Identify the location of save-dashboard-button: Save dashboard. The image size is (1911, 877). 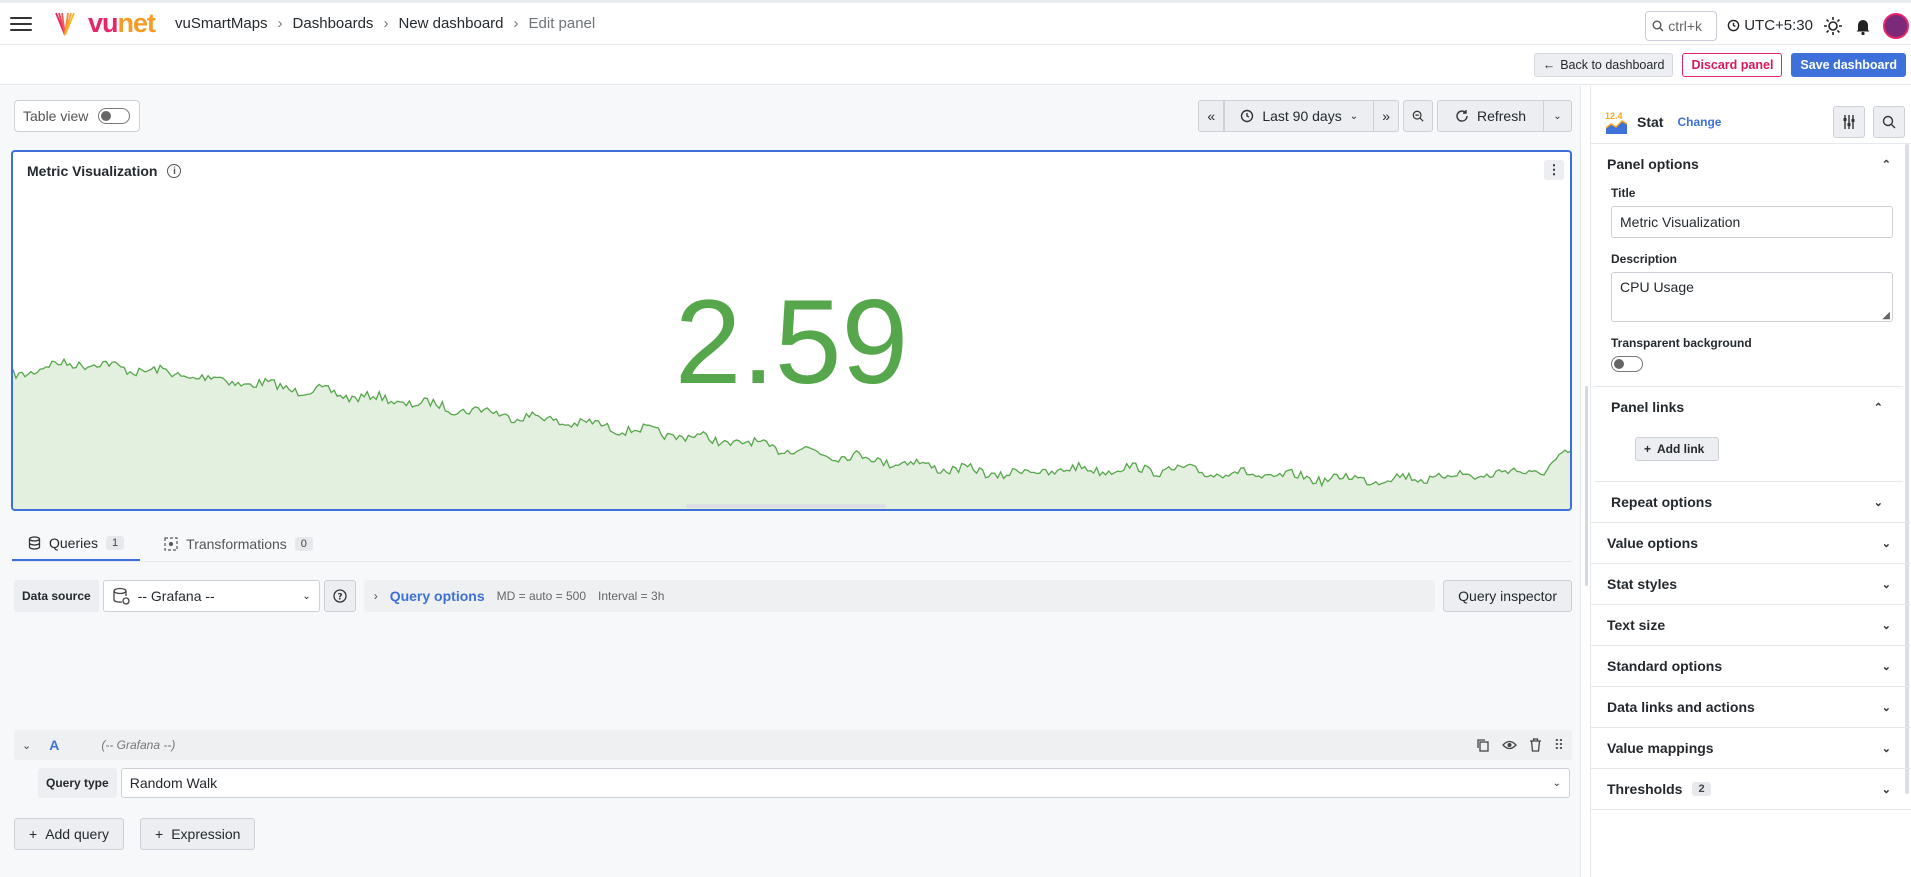
(1848, 64).